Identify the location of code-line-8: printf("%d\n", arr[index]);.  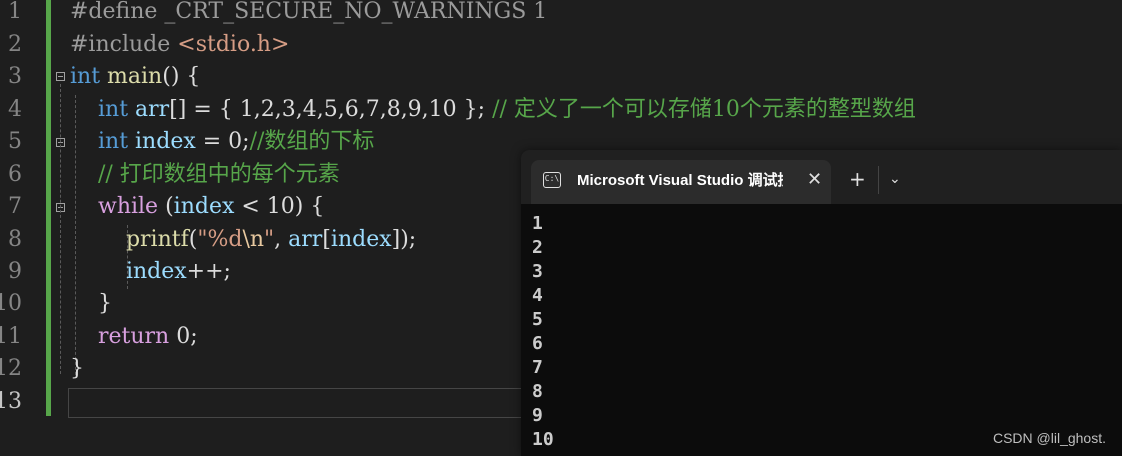
(243, 240).